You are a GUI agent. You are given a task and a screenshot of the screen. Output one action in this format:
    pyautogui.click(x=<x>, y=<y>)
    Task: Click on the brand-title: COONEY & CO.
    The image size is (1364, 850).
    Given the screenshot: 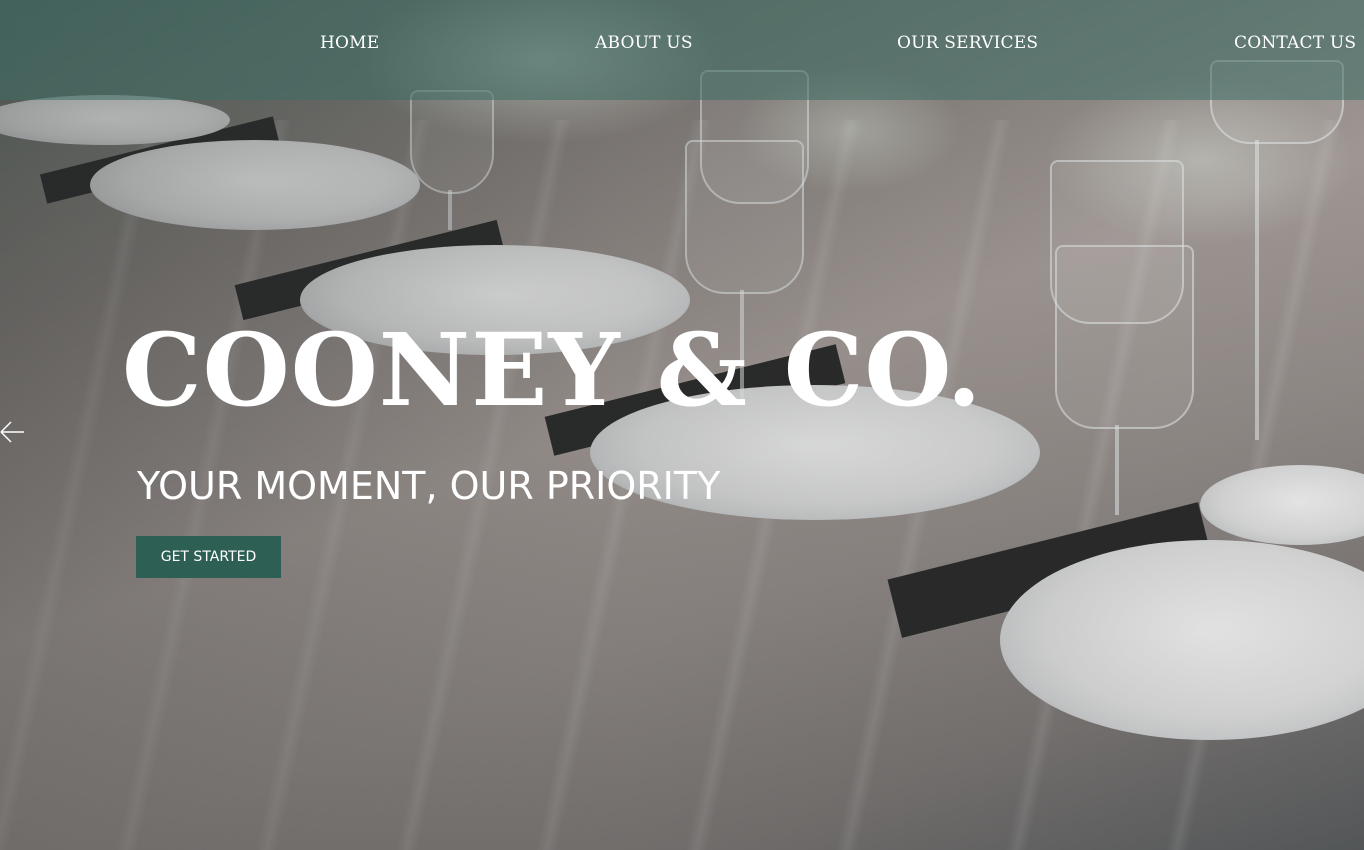 What is the action you would take?
    pyautogui.click(x=552, y=370)
    